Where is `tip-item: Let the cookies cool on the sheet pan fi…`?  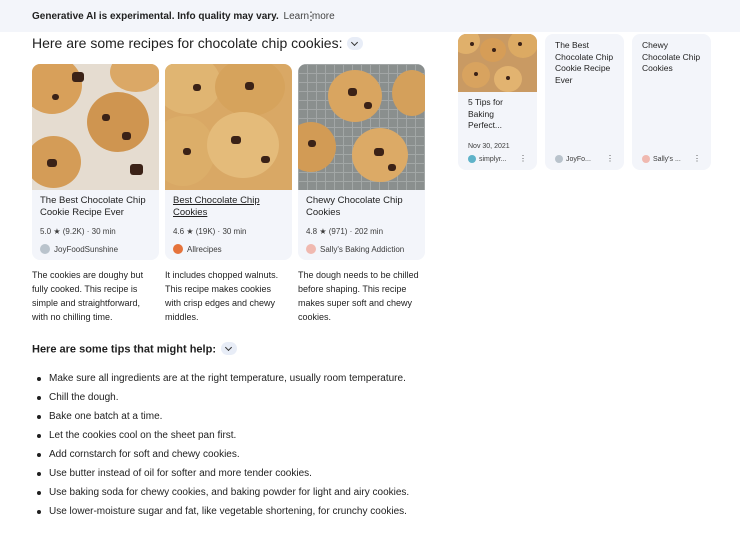
tip-item: Let the cookies cool on the sheet pan fi… is located at coordinates (220, 435).